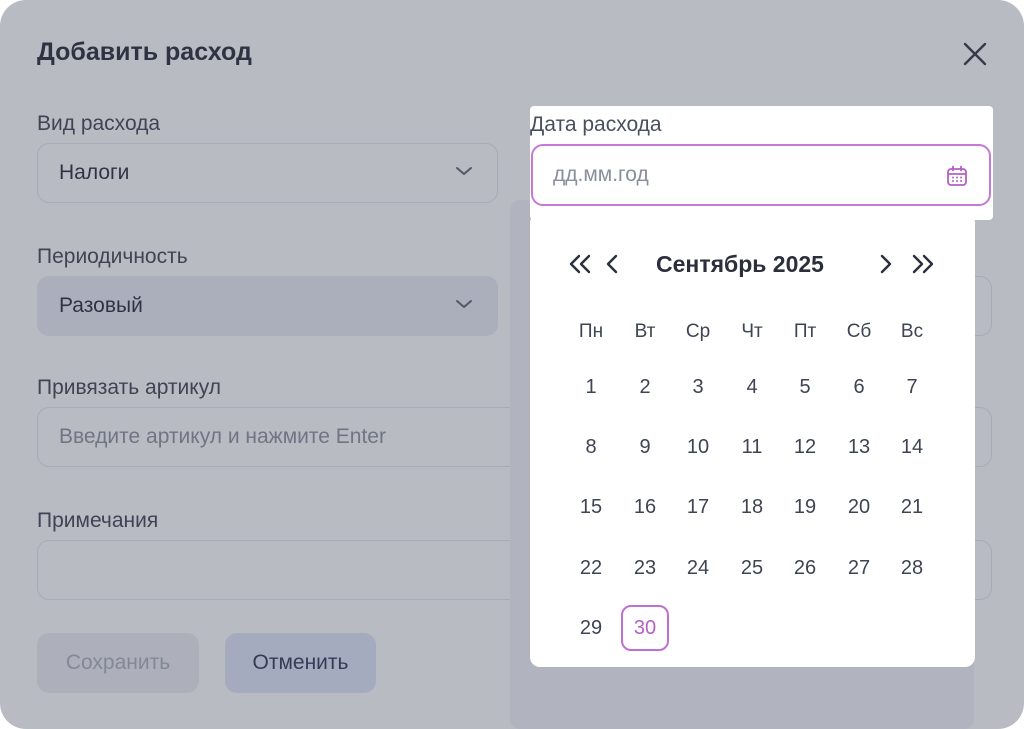 This screenshot has width=1024, height=729. I want to click on close-icon, so click(975, 54).